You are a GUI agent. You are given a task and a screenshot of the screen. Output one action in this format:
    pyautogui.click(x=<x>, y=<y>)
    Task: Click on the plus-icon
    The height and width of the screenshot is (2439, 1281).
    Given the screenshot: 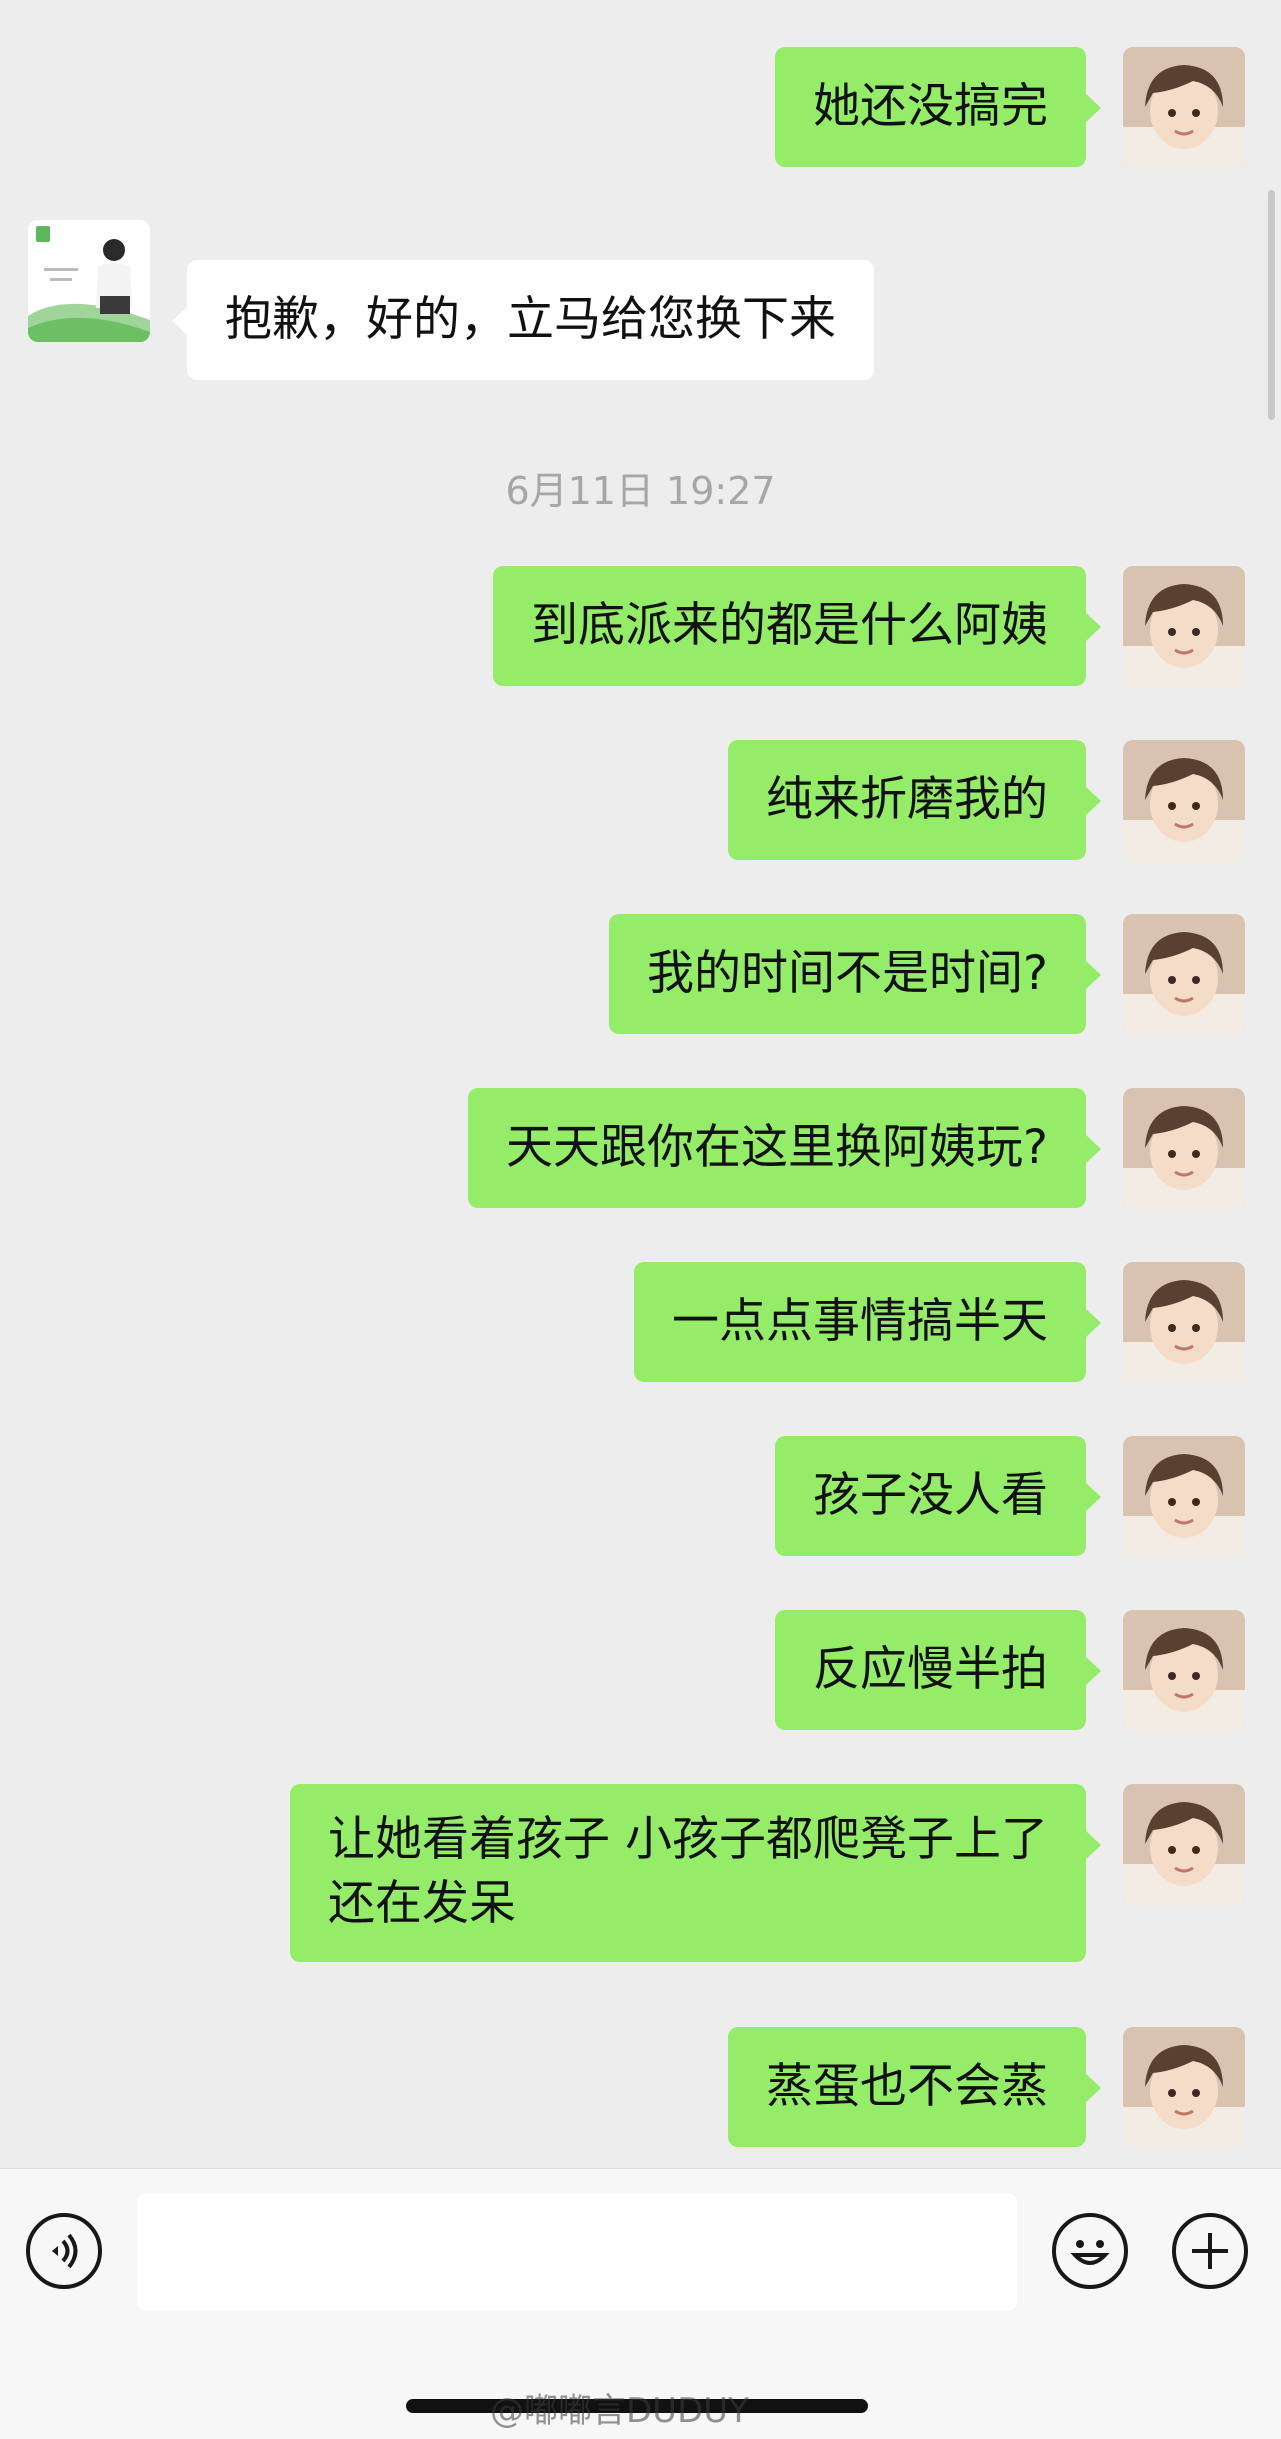 What is the action you would take?
    pyautogui.click(x=1210, y=2251)
    